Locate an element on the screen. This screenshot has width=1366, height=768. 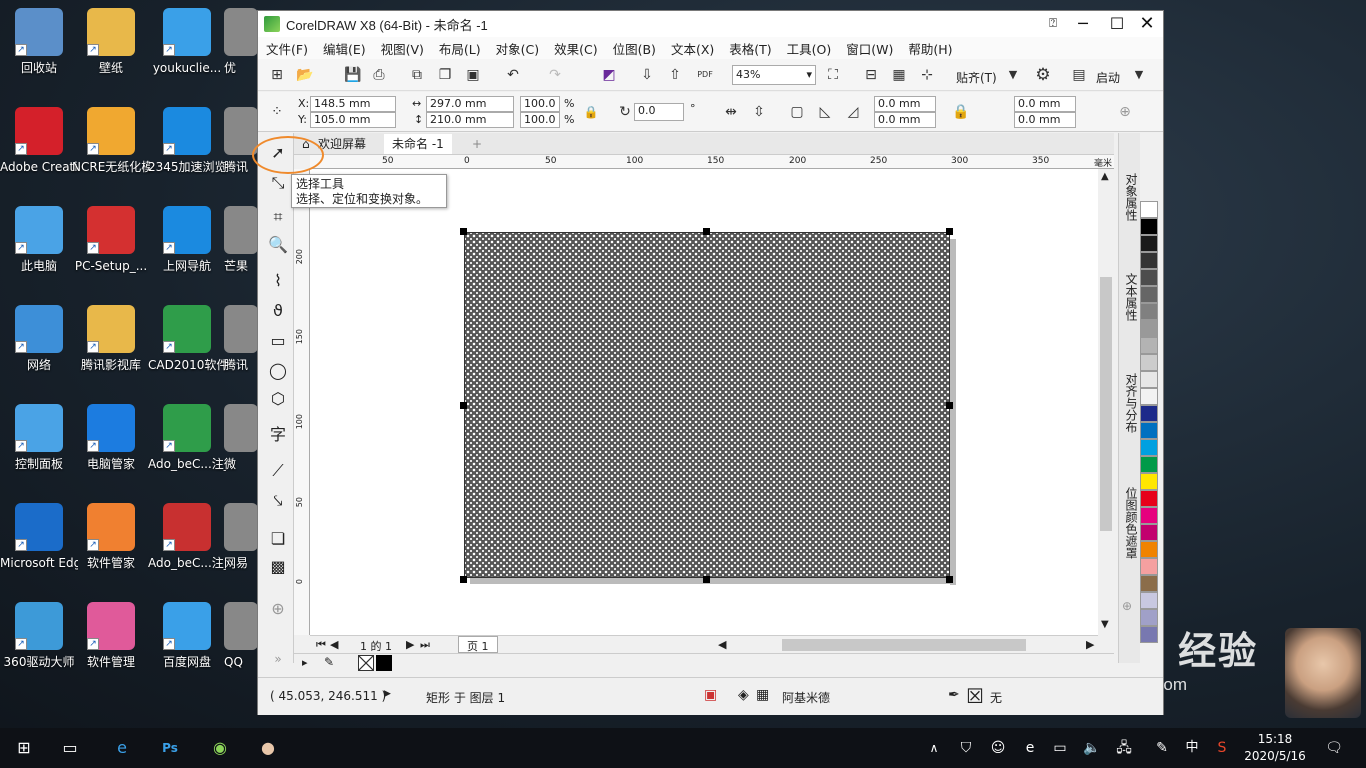
desktop-icon-software-manager: ↗ 软件管家 is located at coordinates (111, 537).